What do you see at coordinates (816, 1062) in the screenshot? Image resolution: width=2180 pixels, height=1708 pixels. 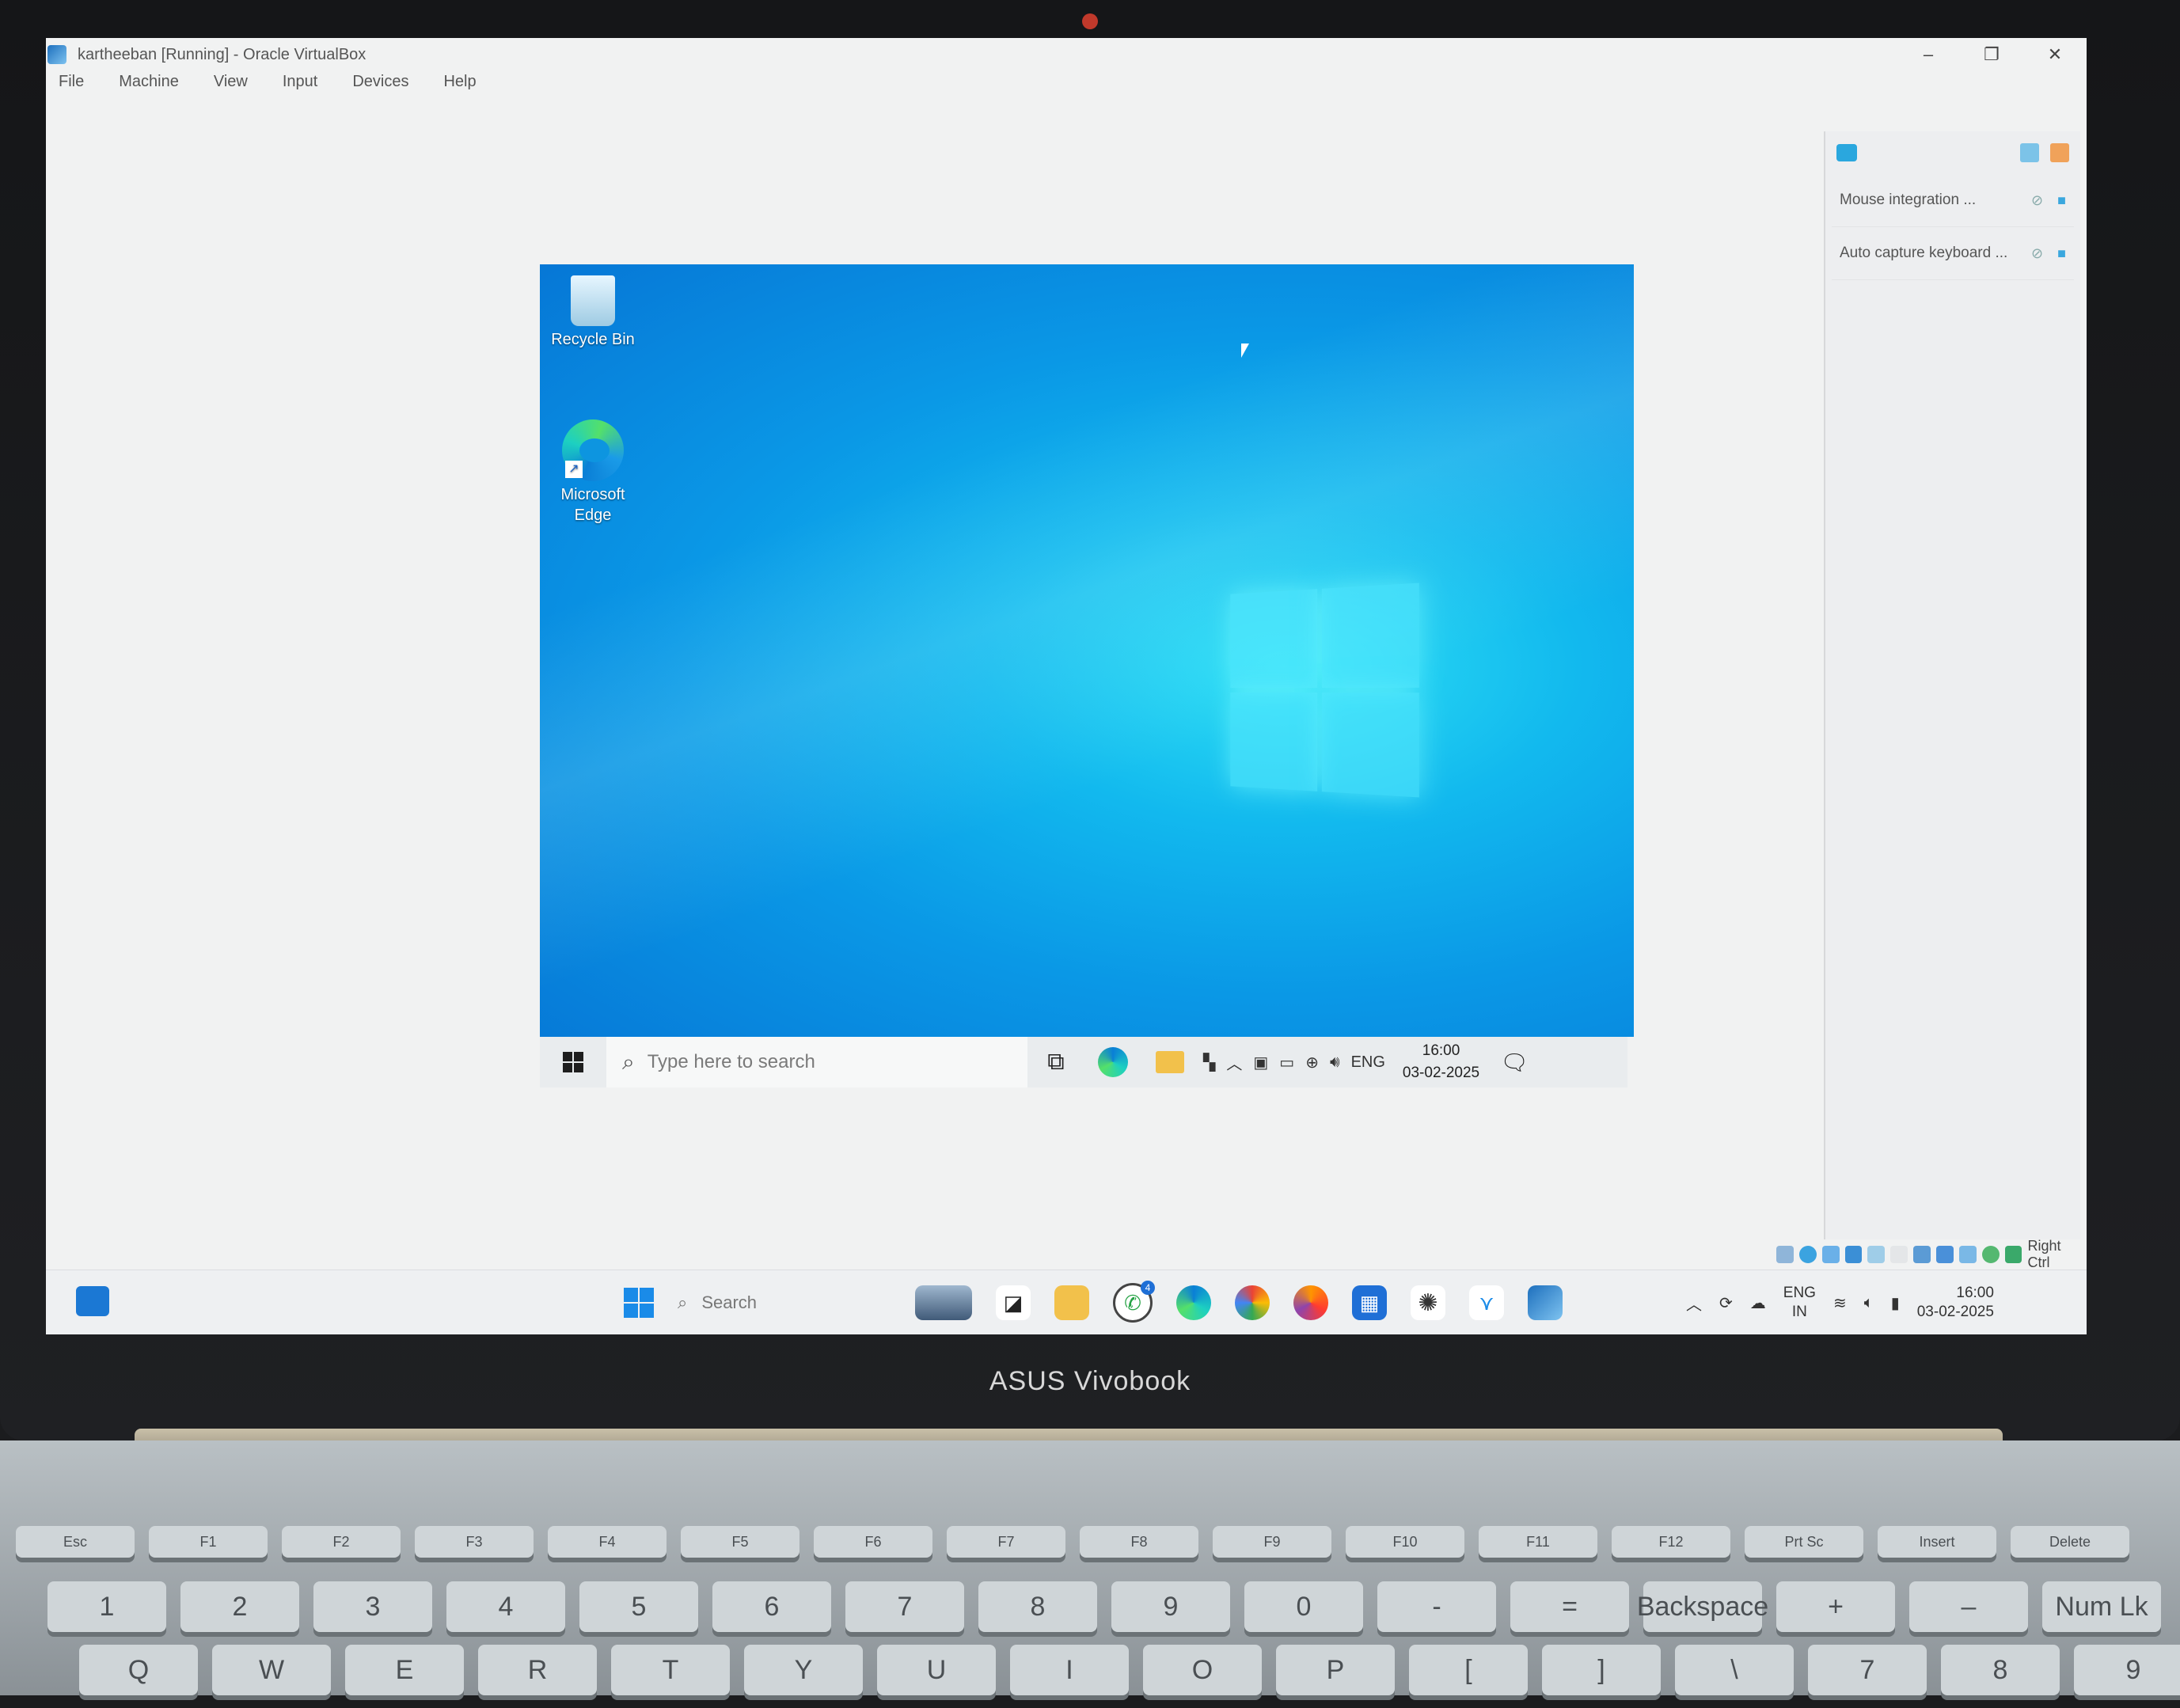 I see `guest-search-box: ⌕ Type here to search` at bounding box center [816, 1062].